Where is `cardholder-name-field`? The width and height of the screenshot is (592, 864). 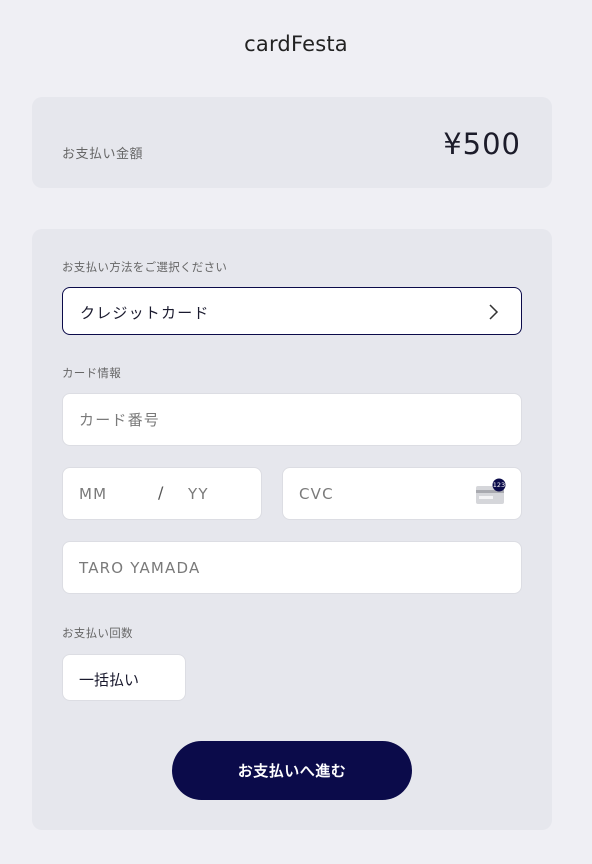 cardholder-name-field is located at coordinates (292, 567).